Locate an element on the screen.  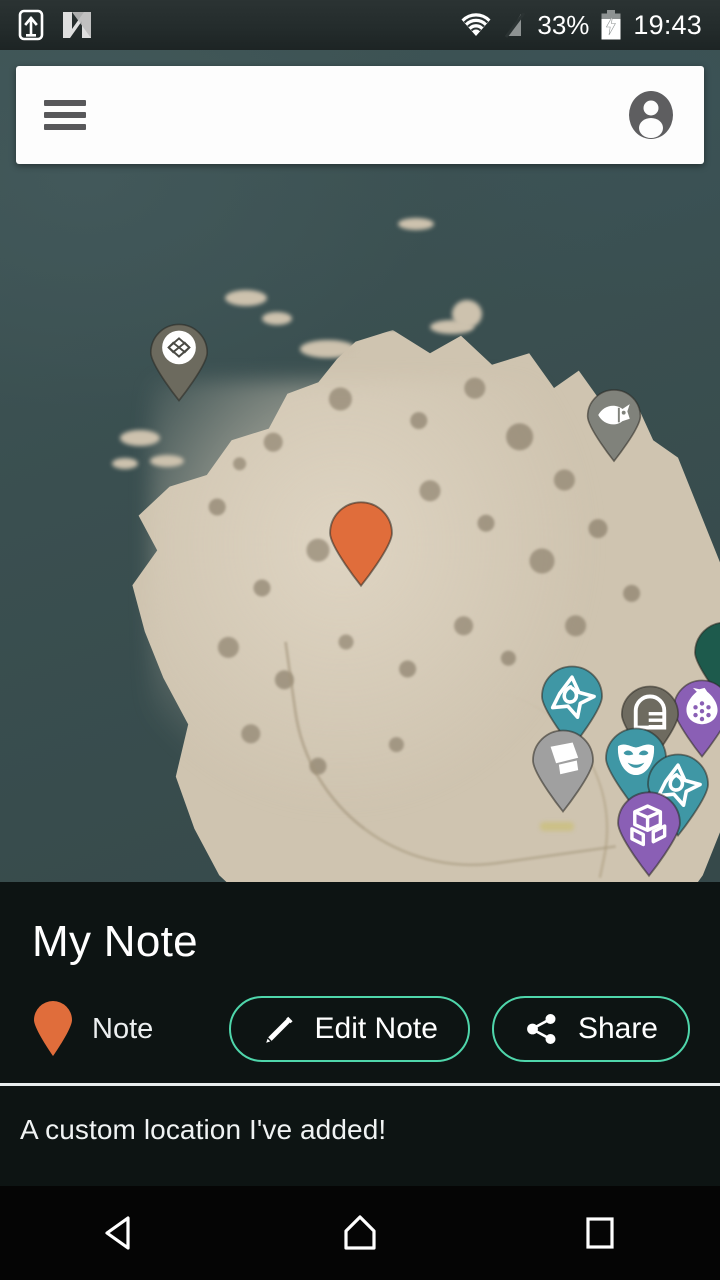
none is located at coordinates (361, 544).